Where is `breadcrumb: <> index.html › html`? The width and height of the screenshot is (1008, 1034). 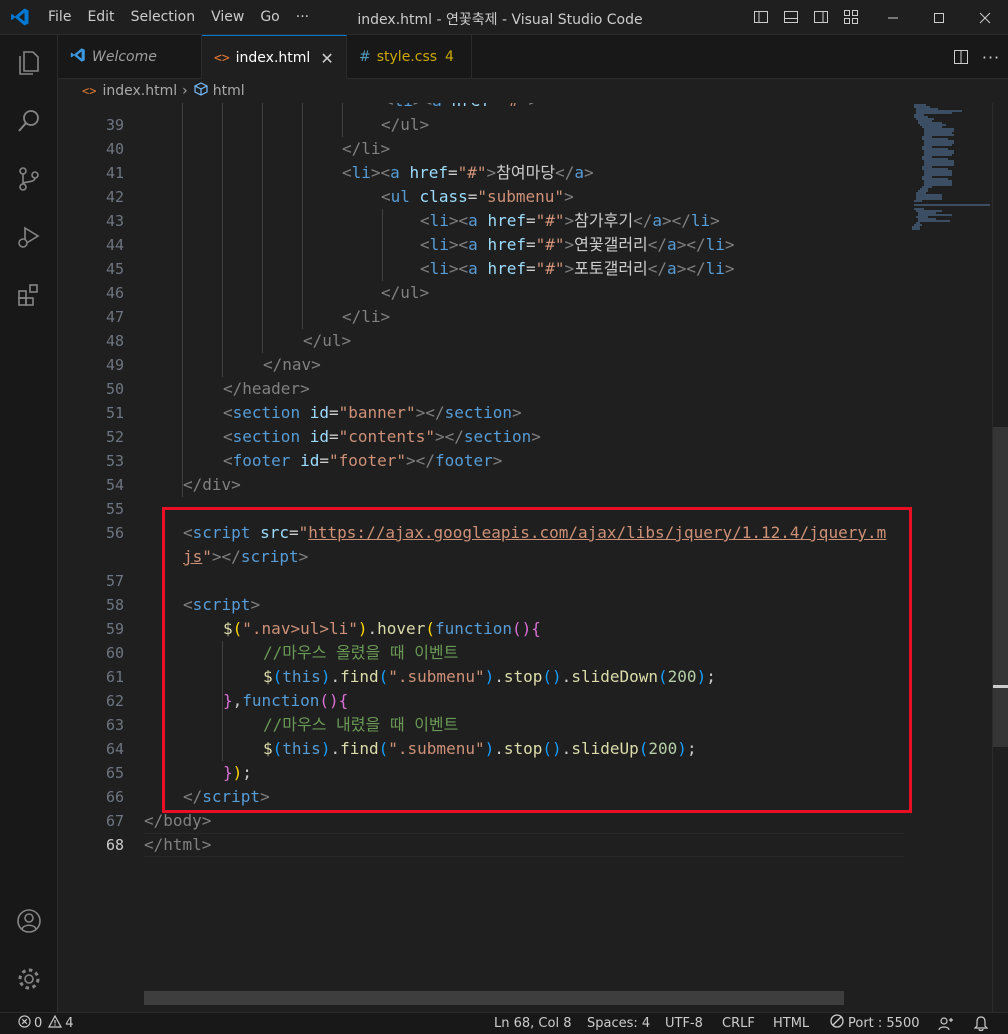
breadcrumb: <> index.html › html is located at coordinates (533, 91).